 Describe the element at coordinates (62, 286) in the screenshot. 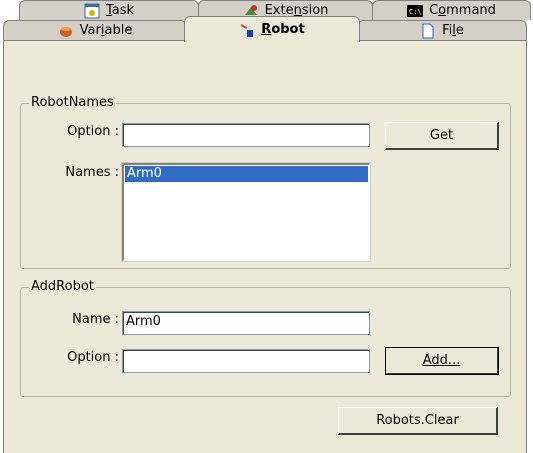

I see `add-robot-legend: AddRobot` at that location.